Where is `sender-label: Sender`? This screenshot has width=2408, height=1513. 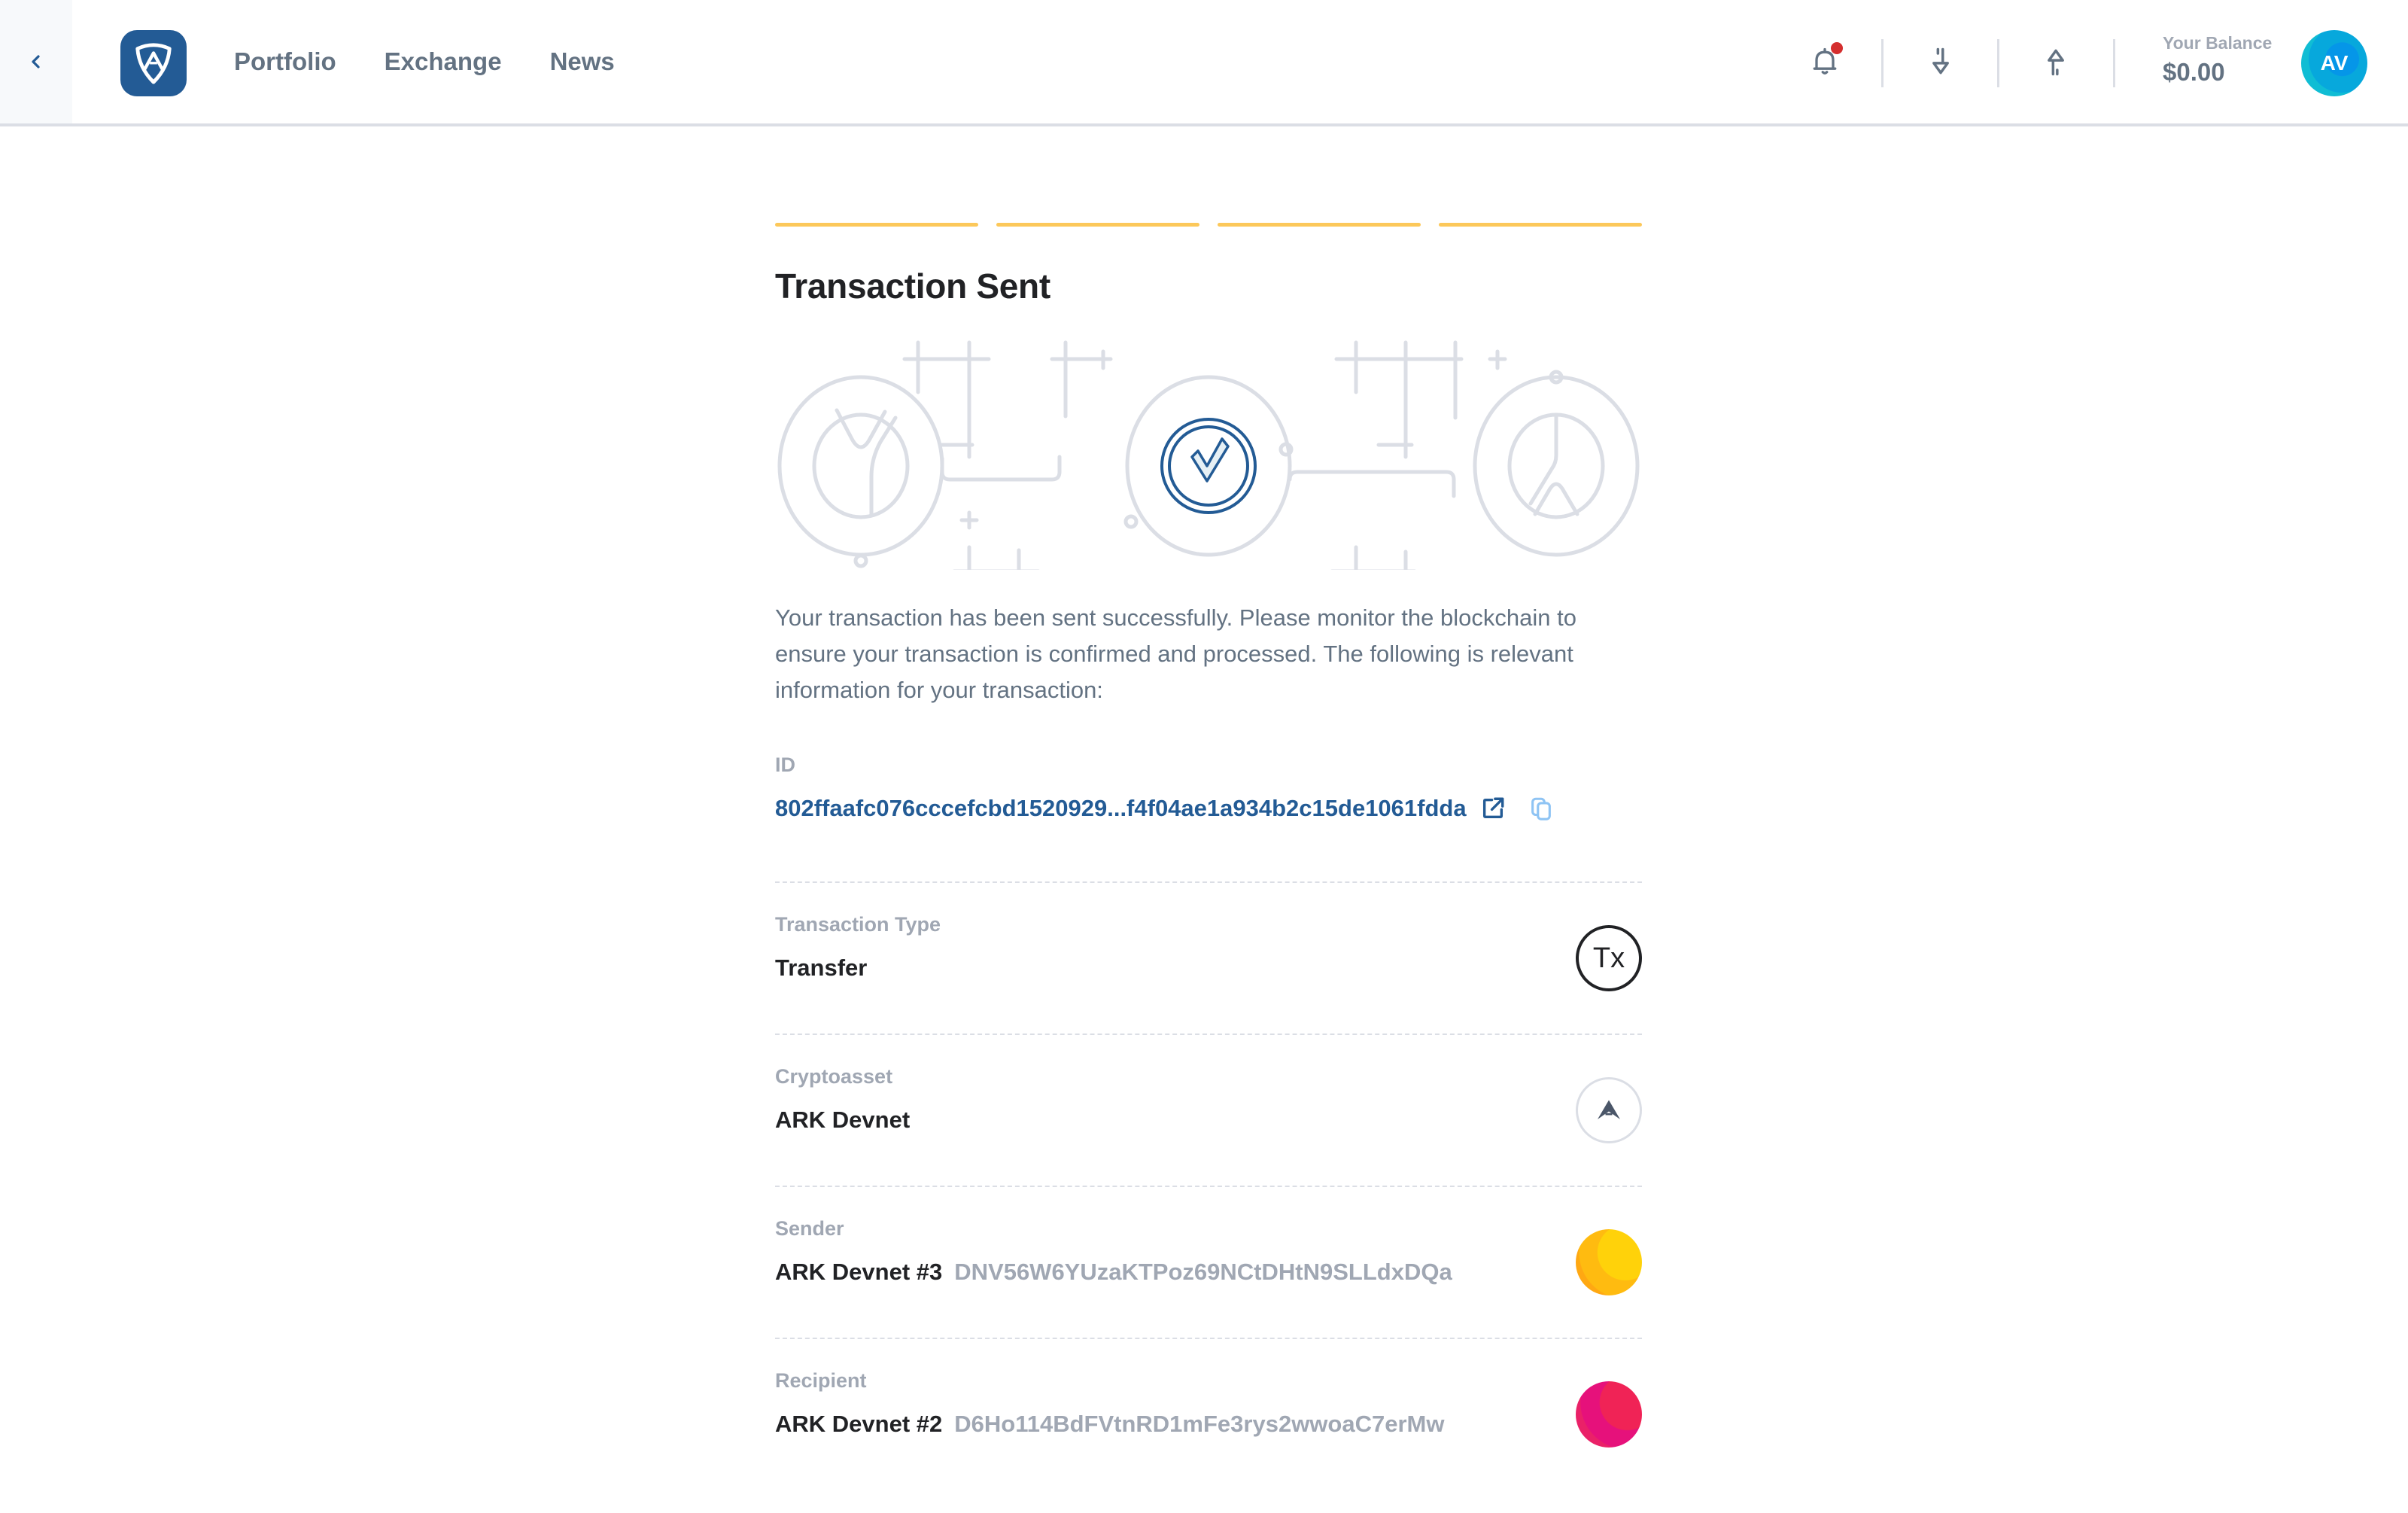 sender-label: Sender is located at coordinates (809, 1228).